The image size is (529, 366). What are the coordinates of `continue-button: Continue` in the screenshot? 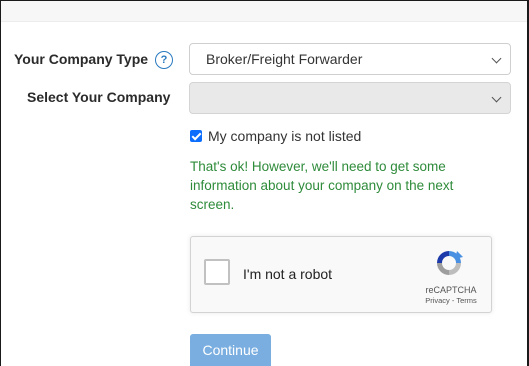 It's located at (230, 350).